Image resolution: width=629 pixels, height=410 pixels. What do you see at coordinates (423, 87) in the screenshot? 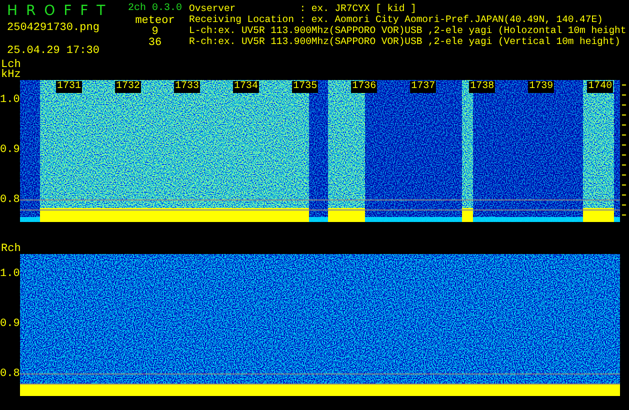
I see `time-label: 1737` at bounding box center [423, 87].